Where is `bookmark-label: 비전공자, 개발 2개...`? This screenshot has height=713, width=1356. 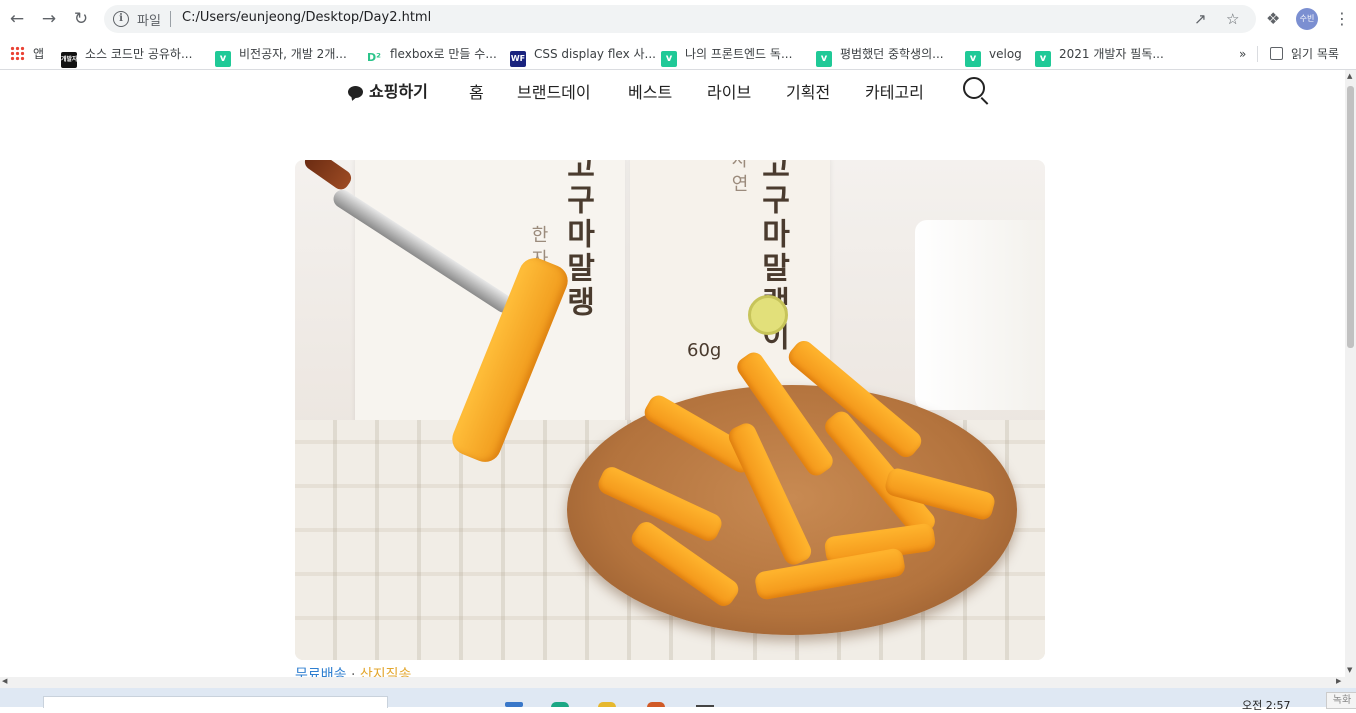
bookmark-label: 비전공자, 개발 2개... is located at coordinates (293, 54).